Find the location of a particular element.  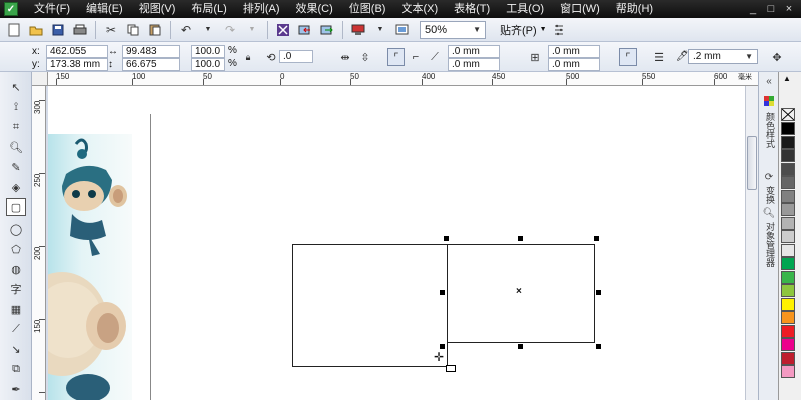

object-manager-icon: 🔍︎ is located at coordinates (769, 213).